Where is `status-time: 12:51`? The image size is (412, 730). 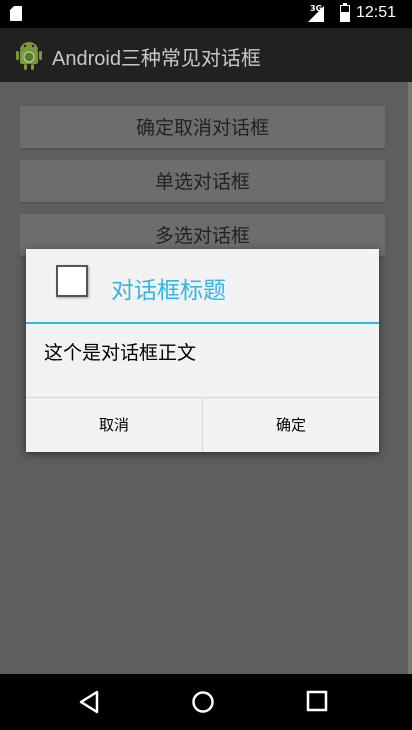
status-time: 12:51 is located at coordinates (376, 12).